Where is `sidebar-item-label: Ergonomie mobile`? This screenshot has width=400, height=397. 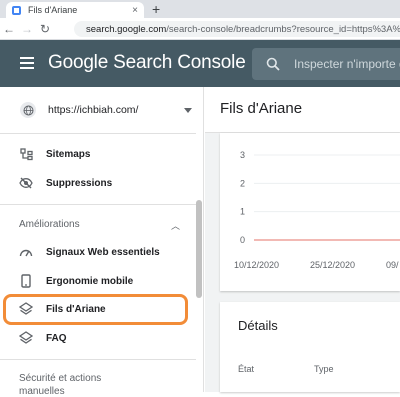 sidebar-item-label: Ergonomie mobile is located at coordinates (90, 281).